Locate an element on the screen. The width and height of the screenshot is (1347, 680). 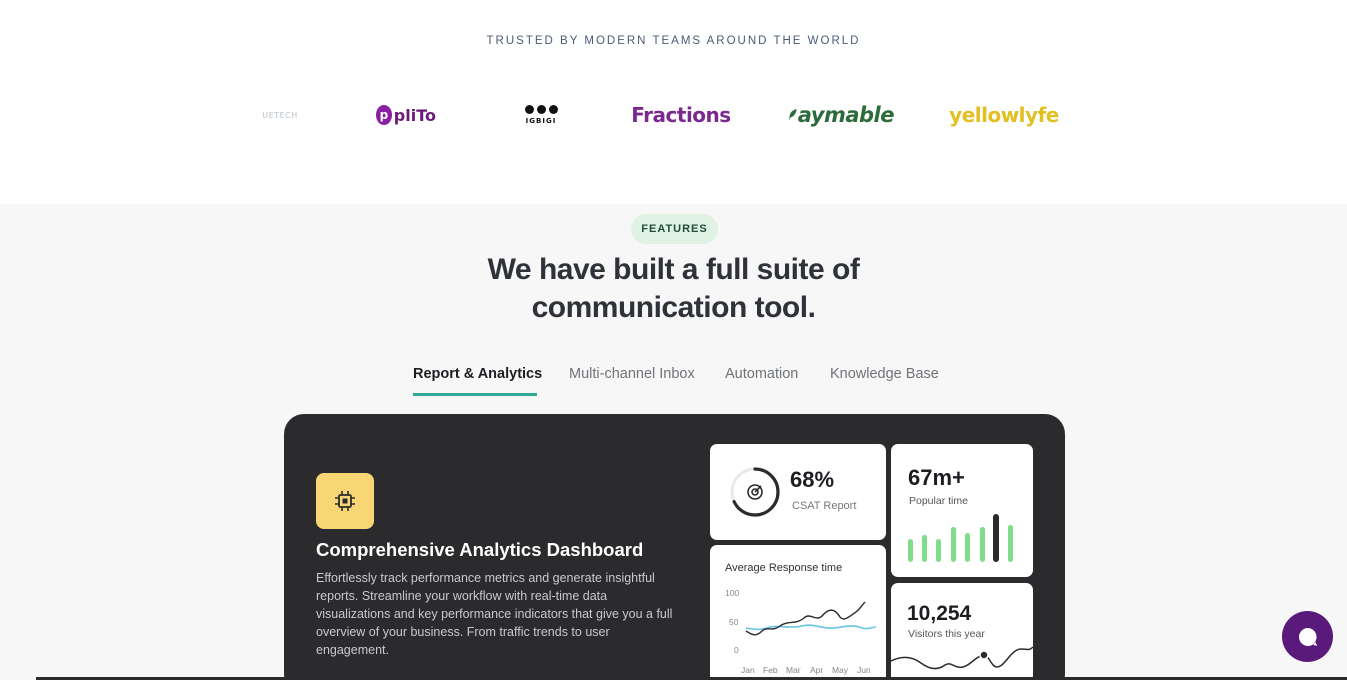
visitors-tile: 10,254 Visitors this year is located at coordinates (962, 631).